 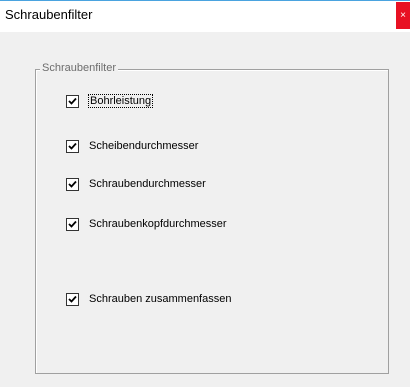 I want to click on checkbox-schraubendurchmesser: Schraubendurchmesser, so click(x=136, y=184).